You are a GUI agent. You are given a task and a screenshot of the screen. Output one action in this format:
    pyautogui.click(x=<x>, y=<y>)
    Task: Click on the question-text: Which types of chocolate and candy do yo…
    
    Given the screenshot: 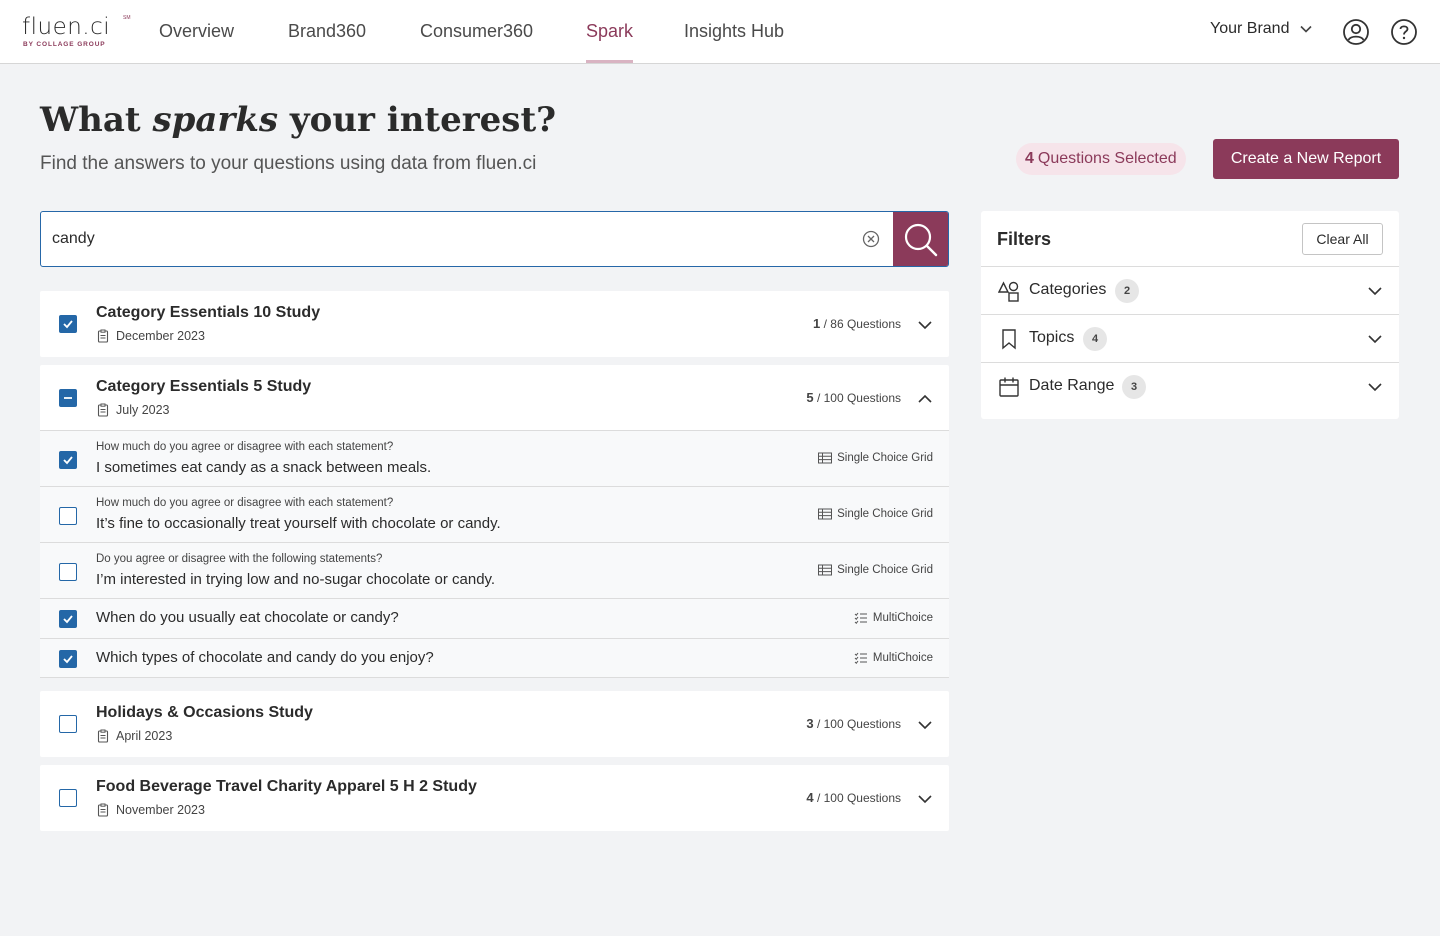 What is the action you would take?
    pyautogui.click(x=265, y=657)
    